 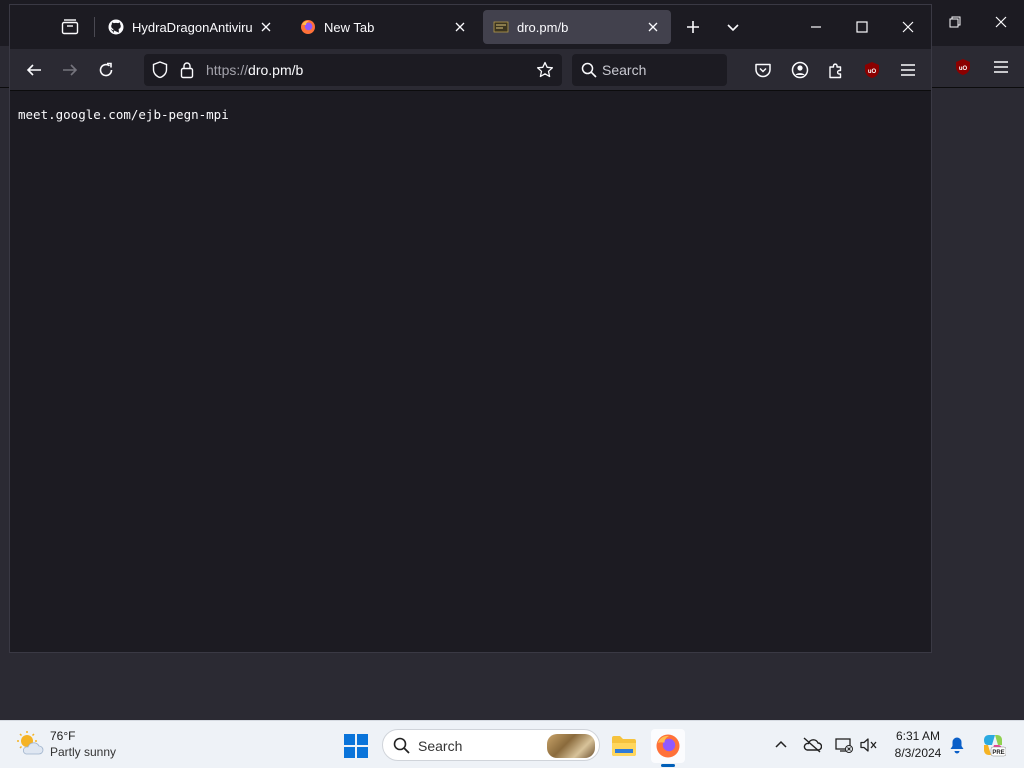 I want to click on account-button, so click(x=800, y=70).